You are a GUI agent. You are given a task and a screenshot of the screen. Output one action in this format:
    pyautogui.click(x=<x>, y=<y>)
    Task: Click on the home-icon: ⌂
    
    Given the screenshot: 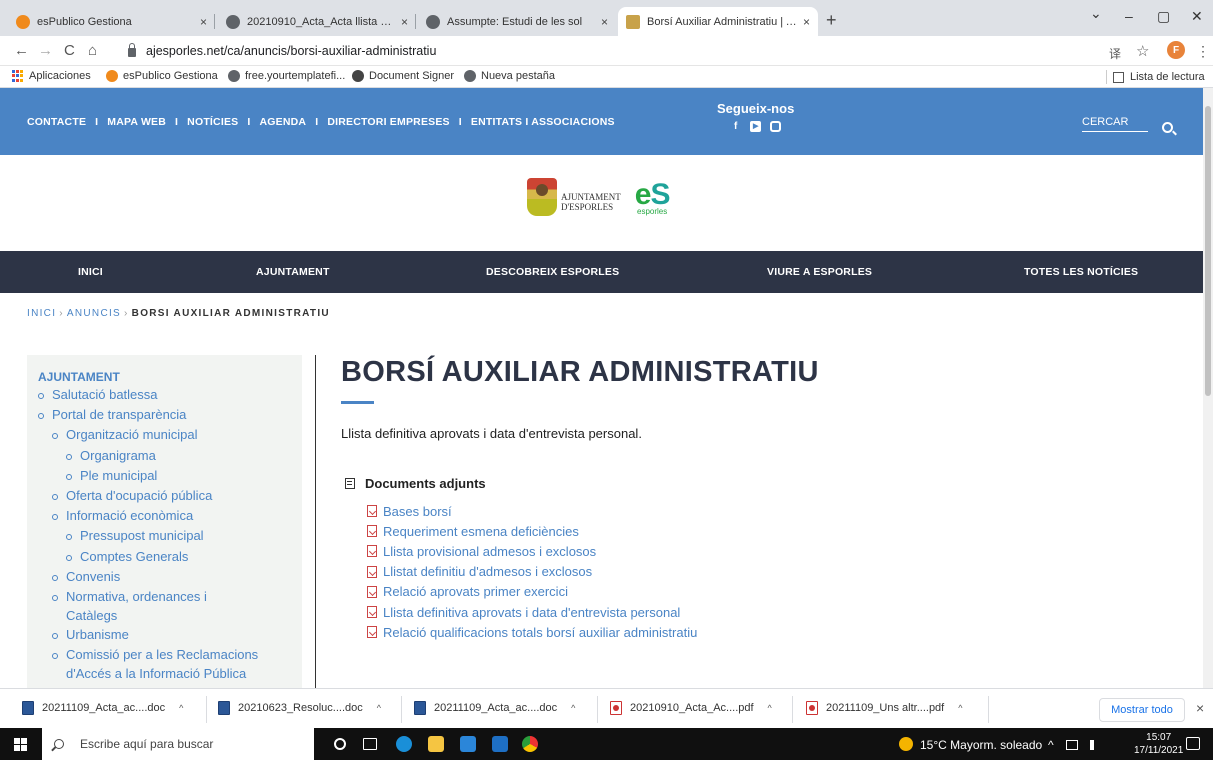 What is the action you would take?
    pyautogui.click(x=92, y=50)
    